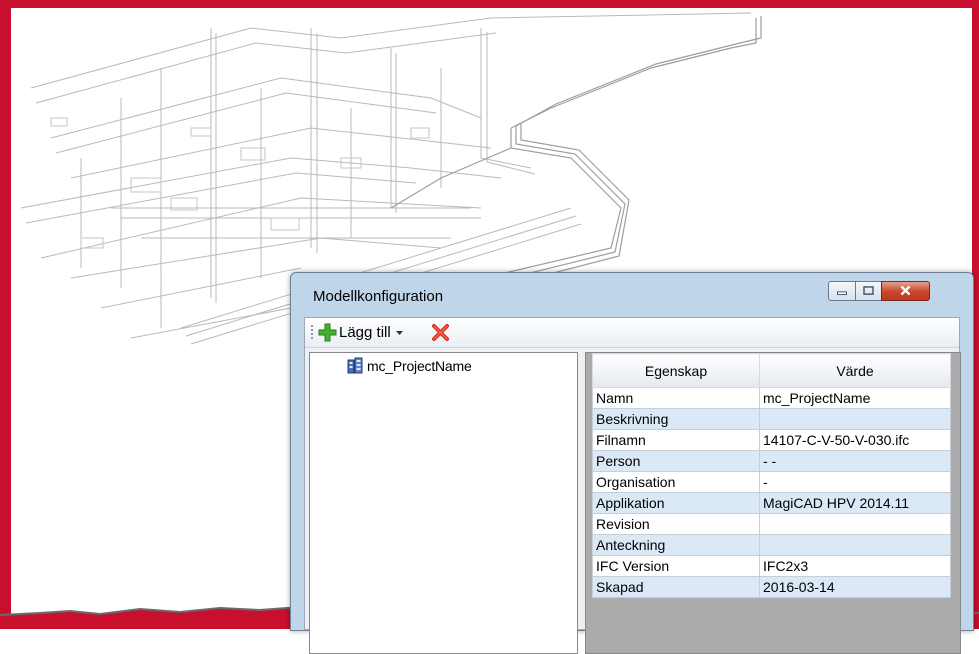 This screenshot has width=979, height=654. I want to click on table-row: Anteckning, so click(771, 545).